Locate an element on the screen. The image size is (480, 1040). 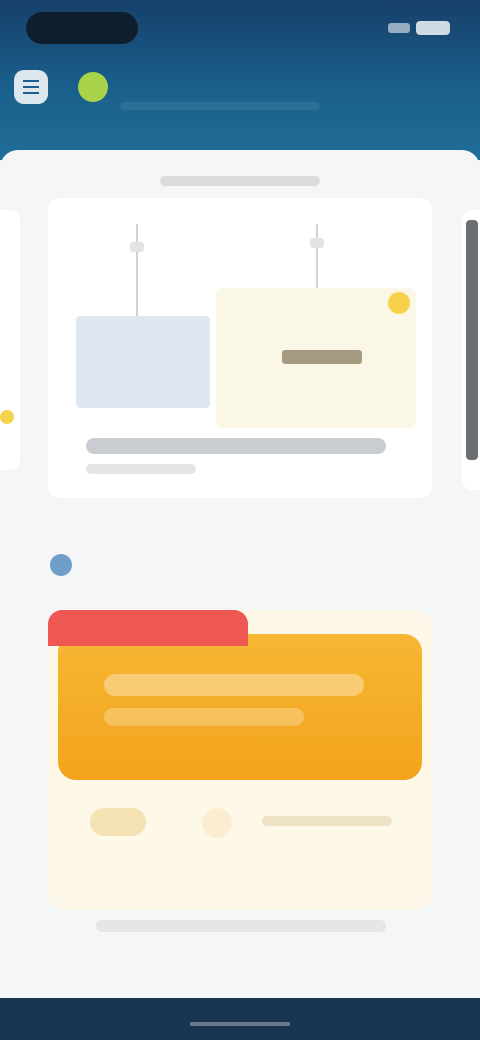
promo-subline is located at coordinates (204, 717).